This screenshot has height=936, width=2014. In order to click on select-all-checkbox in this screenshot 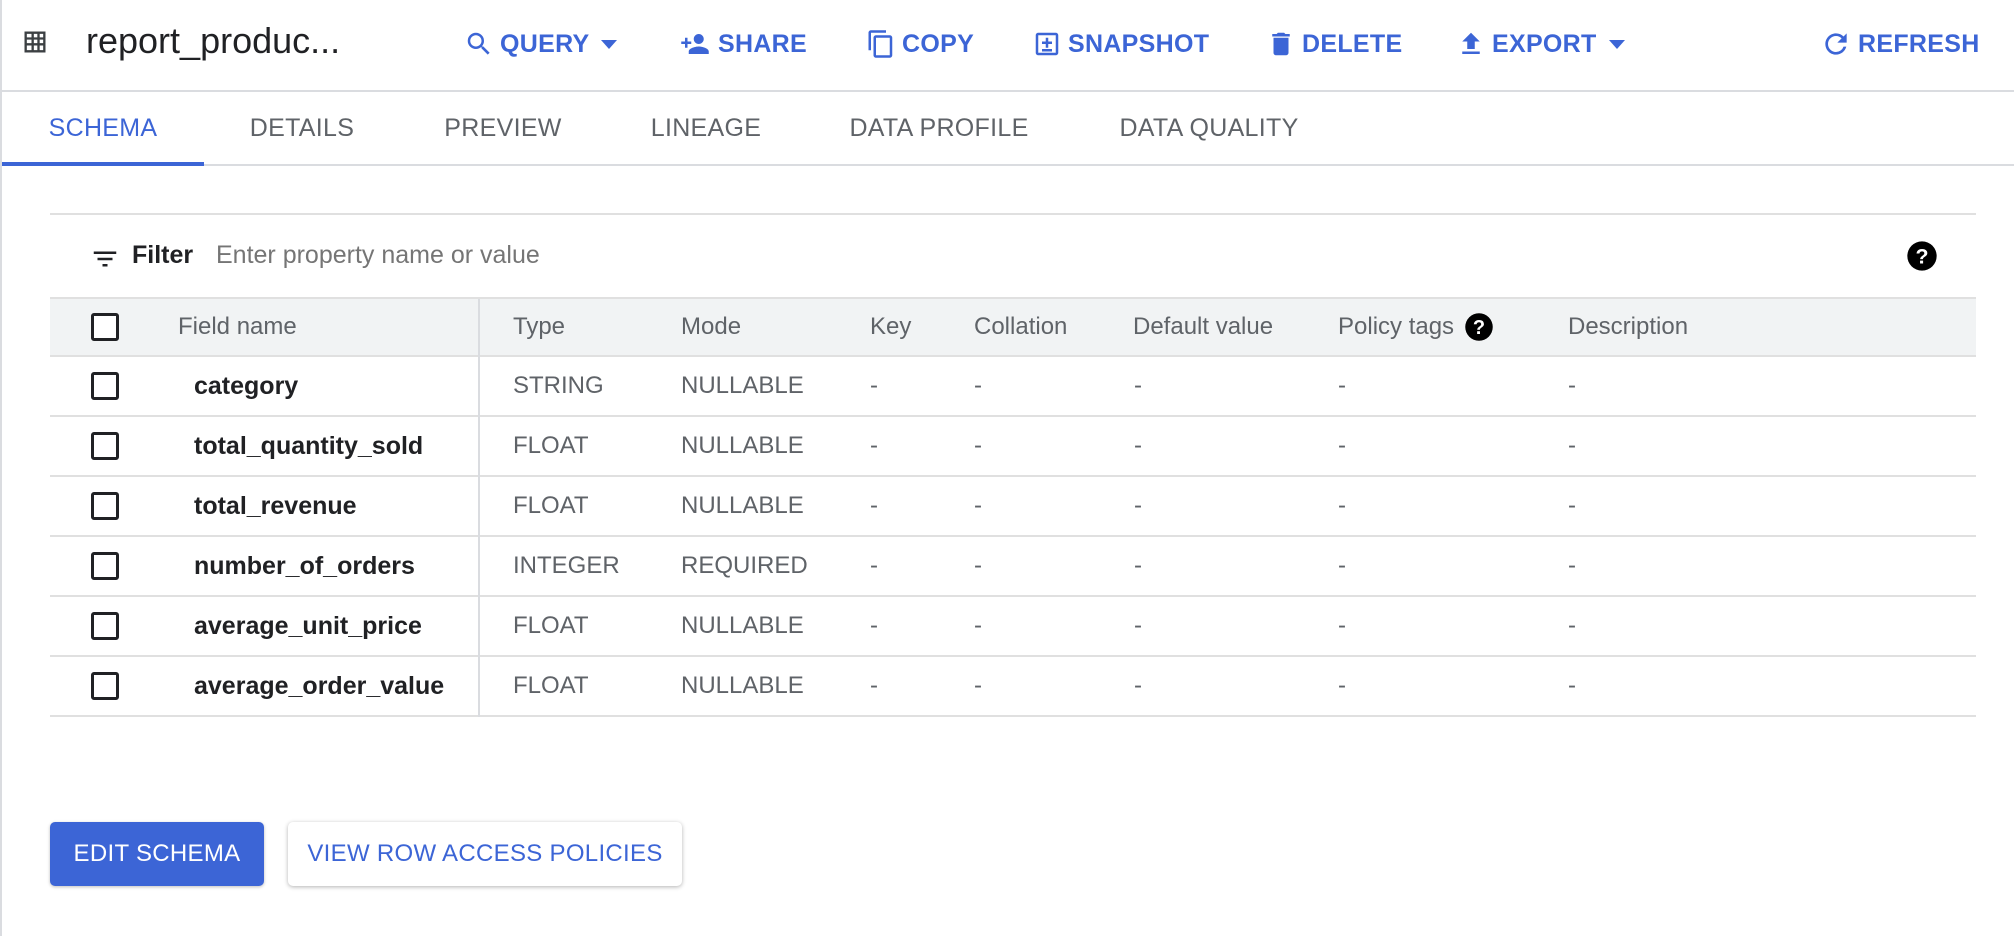, I will do `click(105, 327)`.